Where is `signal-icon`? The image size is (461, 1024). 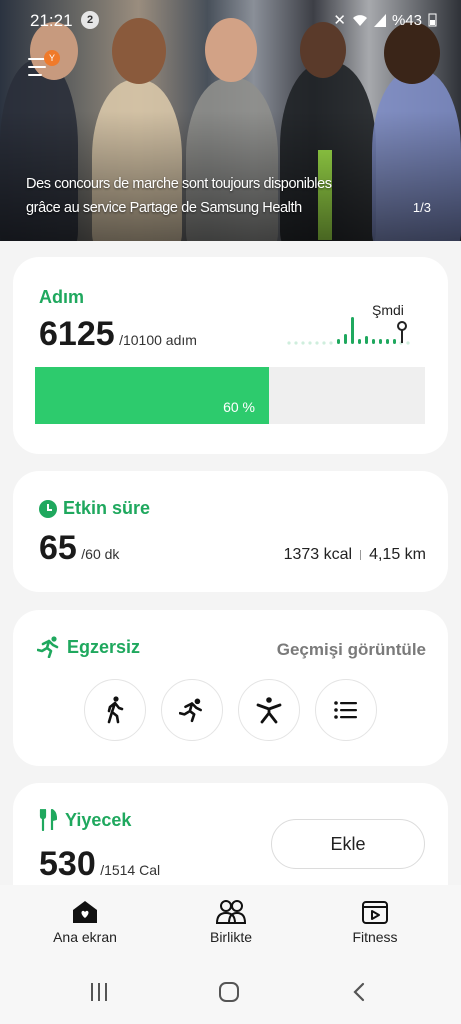
signal-icon is located at coordinates (379, 20).